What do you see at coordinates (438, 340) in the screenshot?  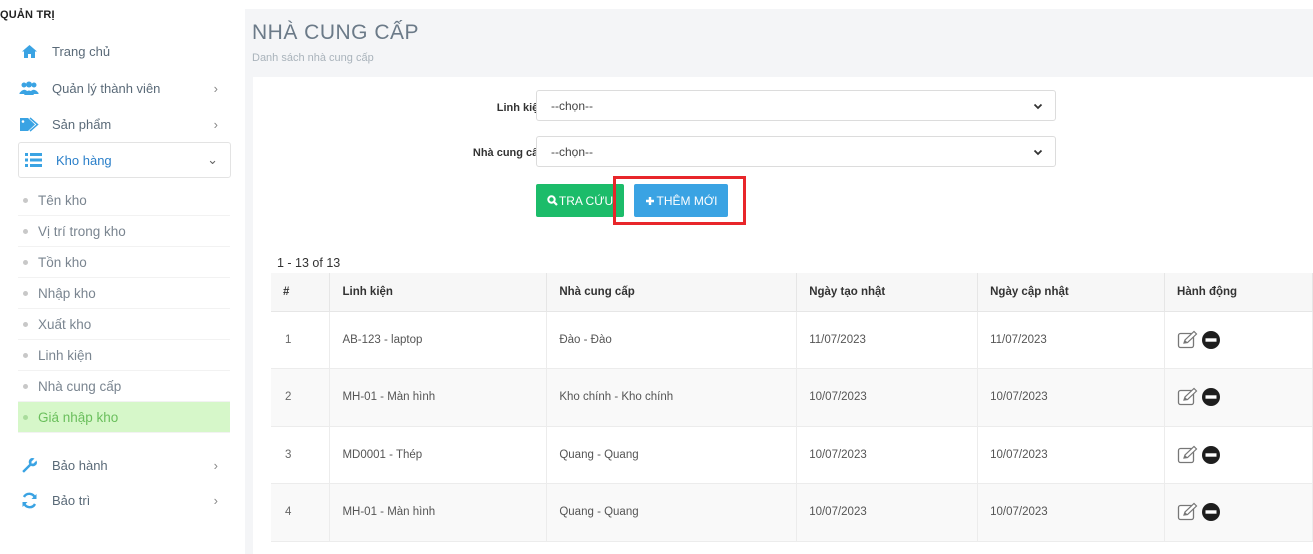 I see `row-component: AB-123 - laptop` at bounding box center [438, 340].